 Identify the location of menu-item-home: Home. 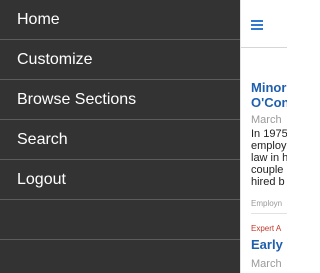
(120, 20).